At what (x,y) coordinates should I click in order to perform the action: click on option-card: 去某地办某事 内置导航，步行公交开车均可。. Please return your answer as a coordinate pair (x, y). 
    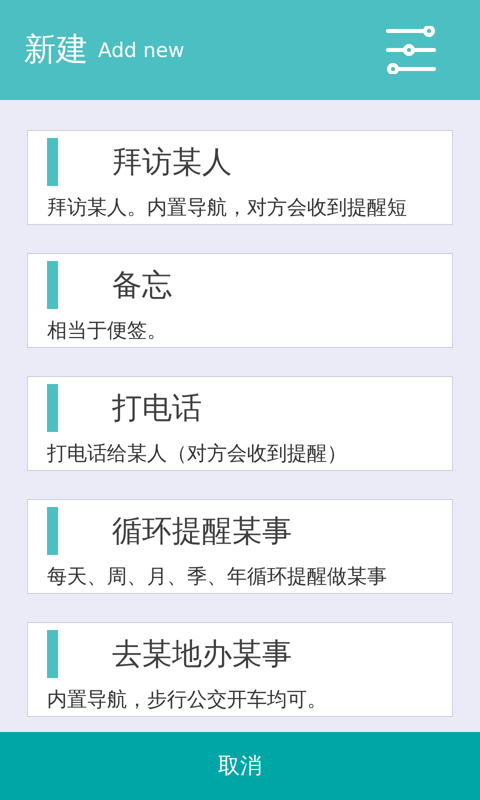
    Looking at the image, I should click on (240, 669).